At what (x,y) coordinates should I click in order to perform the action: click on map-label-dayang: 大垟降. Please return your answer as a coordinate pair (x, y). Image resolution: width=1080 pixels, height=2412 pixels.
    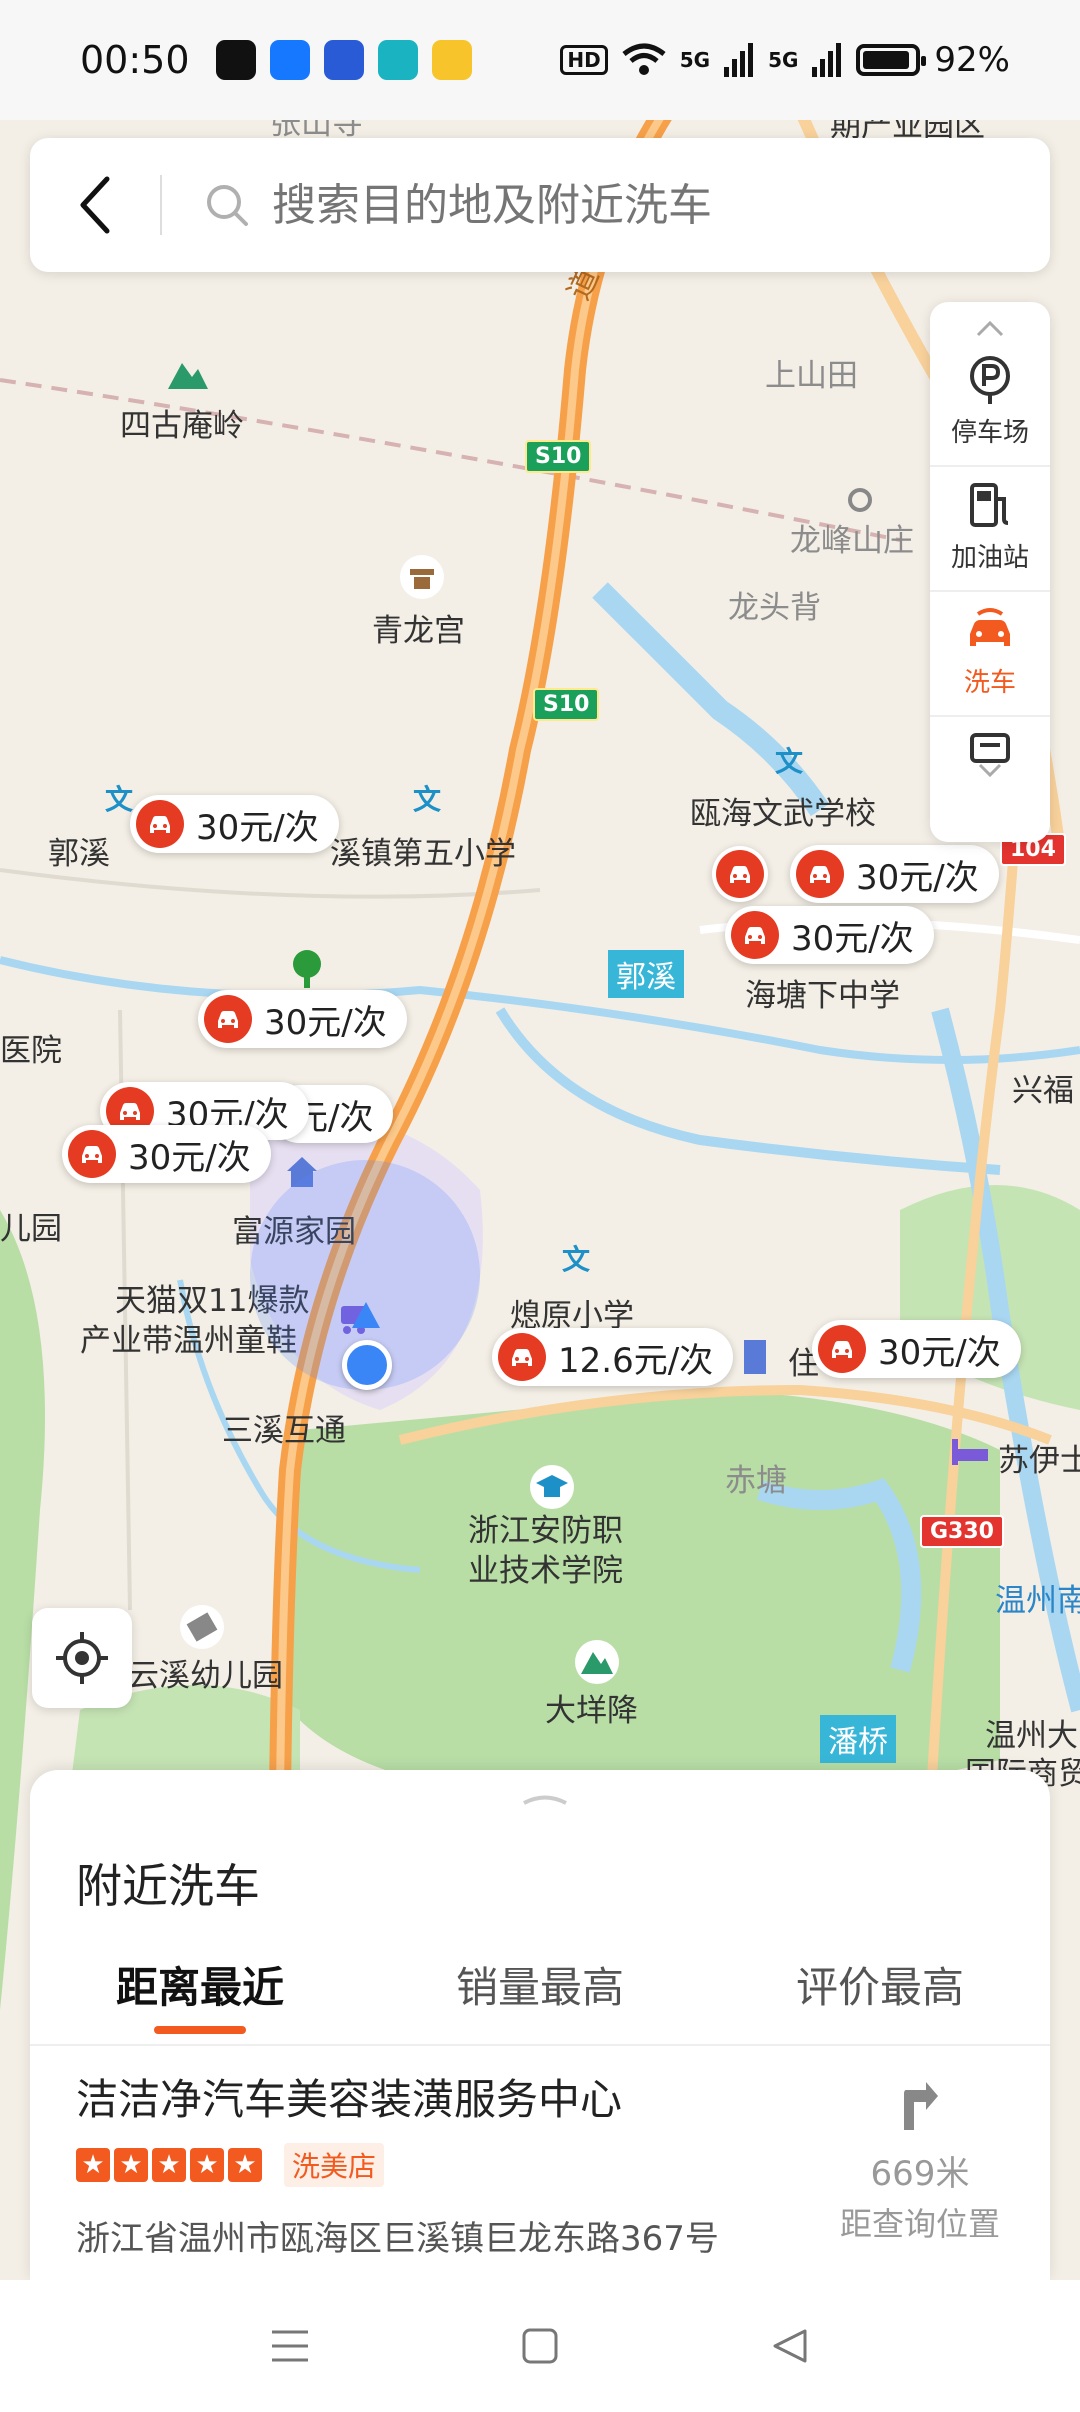
    Looking at the image, I should click on (591, 1711).